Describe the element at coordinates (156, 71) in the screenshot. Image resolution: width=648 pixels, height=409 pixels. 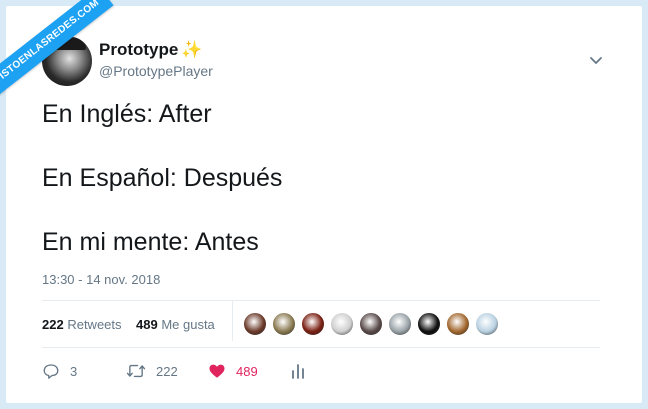
I see `author-handle: @PrototypePlayer` at that location.